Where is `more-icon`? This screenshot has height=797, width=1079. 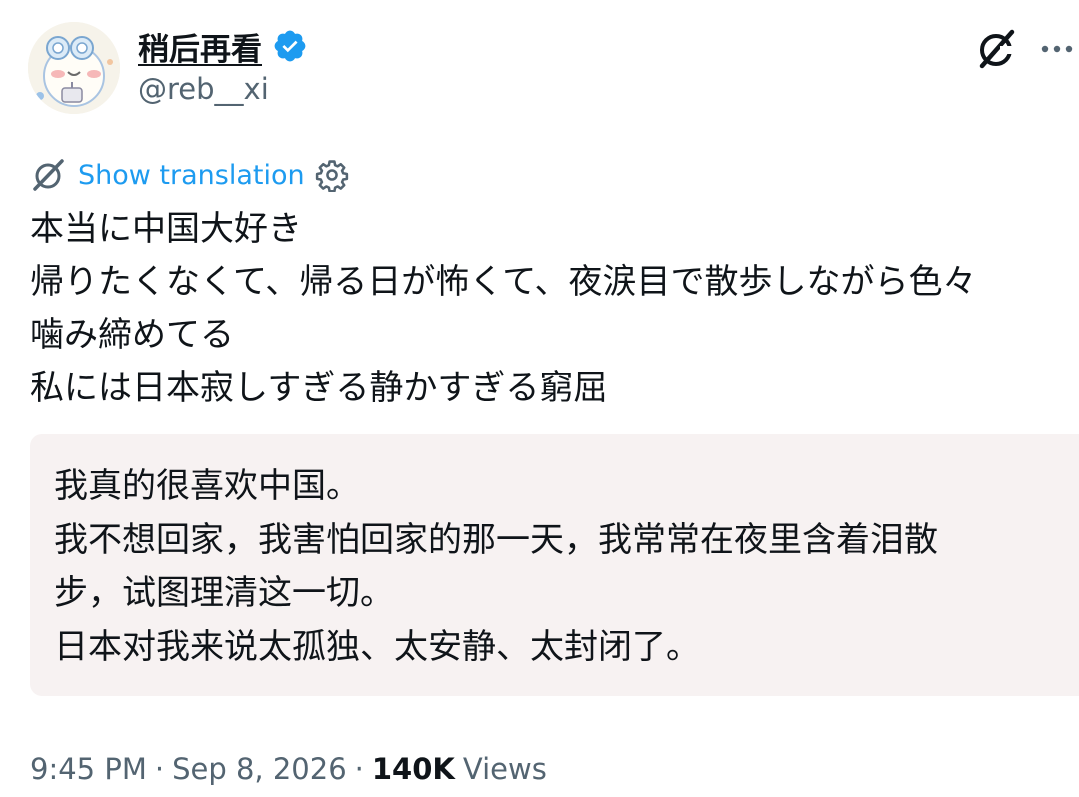 more-icon is located at coordinates (1057, 49).